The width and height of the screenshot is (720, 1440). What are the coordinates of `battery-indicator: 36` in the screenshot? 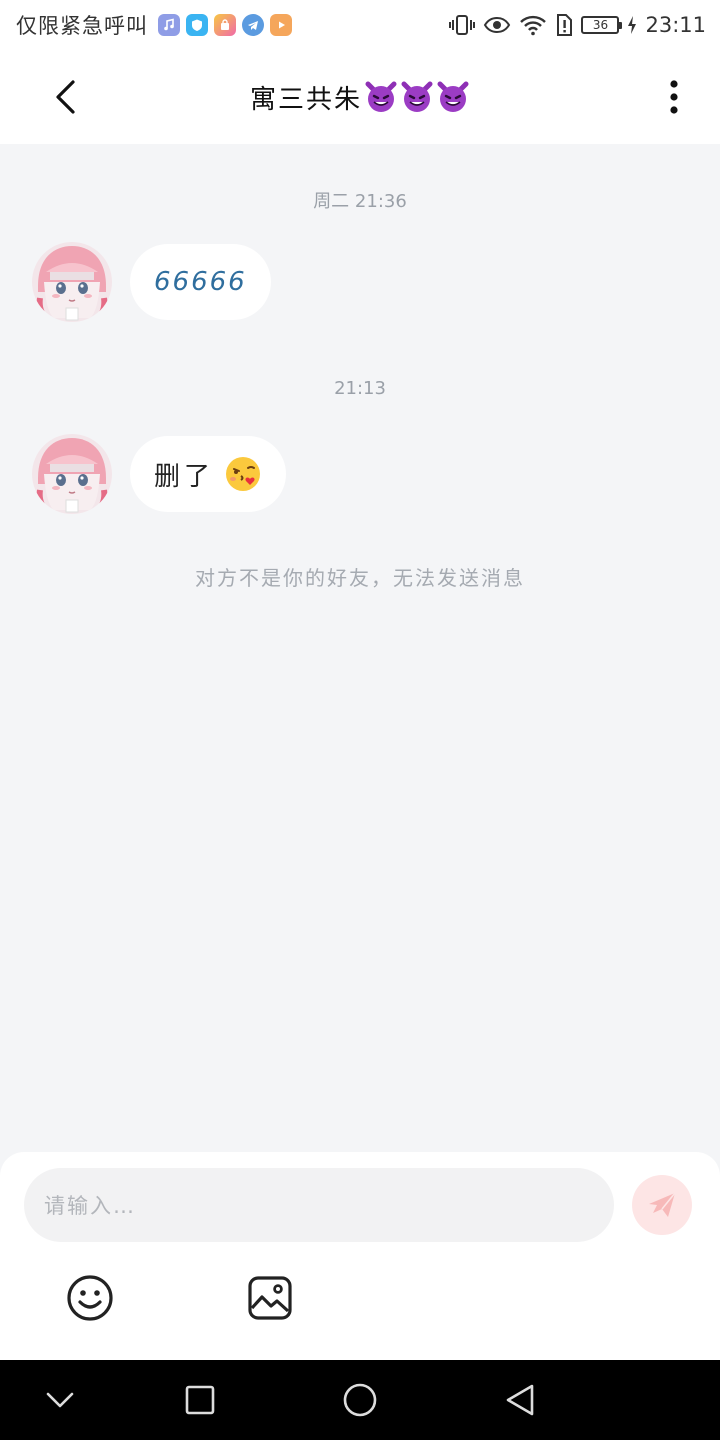 It's located at (602, 25).